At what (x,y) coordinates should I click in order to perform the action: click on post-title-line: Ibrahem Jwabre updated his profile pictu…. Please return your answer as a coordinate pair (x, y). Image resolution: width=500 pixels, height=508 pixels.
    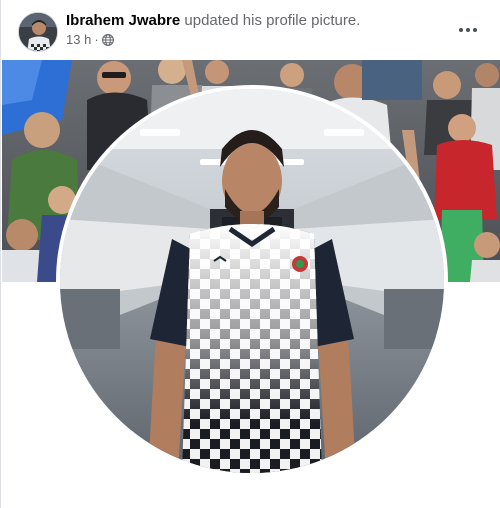
    Looking at the image, I should click on (213, 20).